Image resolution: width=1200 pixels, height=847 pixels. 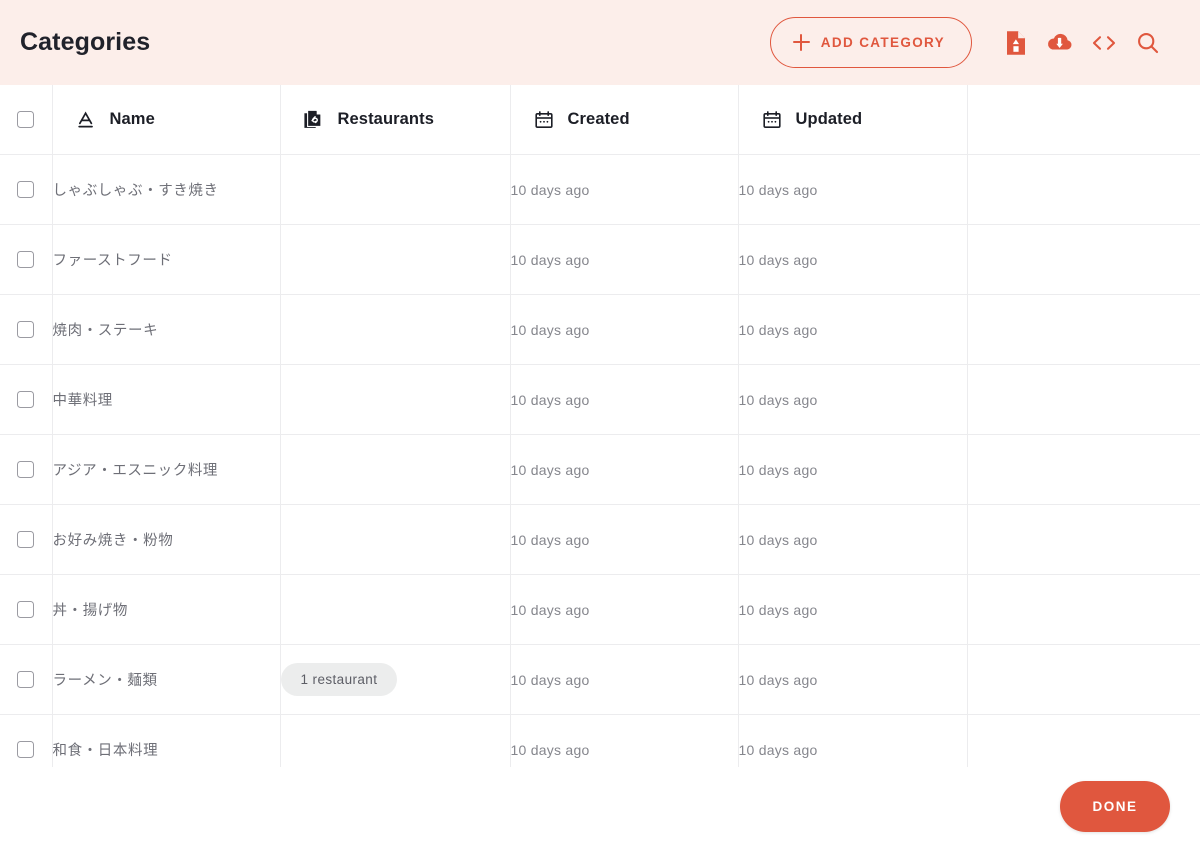 I want to click on column-header-restaurants: Restaurants, so click(x=395, y=120).